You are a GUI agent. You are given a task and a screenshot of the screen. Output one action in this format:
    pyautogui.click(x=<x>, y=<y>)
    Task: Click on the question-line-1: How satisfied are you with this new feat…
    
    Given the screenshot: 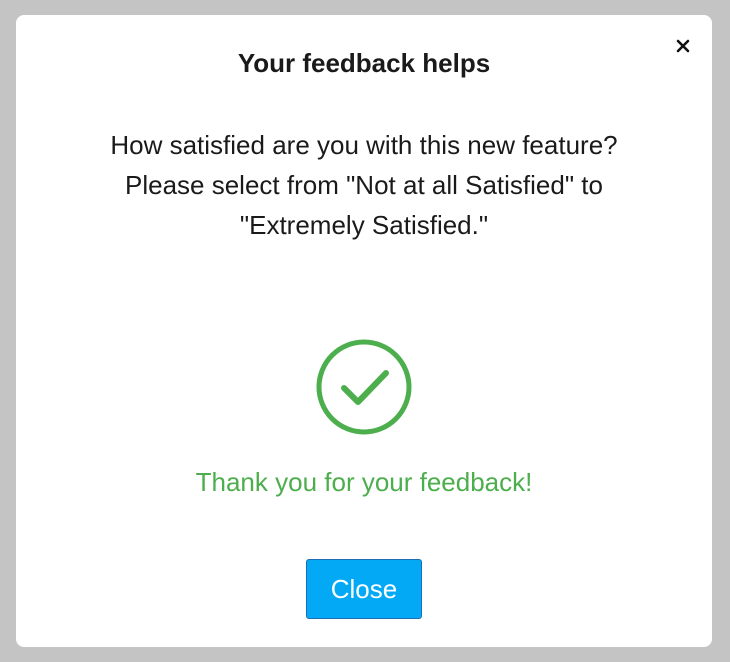 What is the action you would take?
    pyautogui.click(x=364, y=145)
    